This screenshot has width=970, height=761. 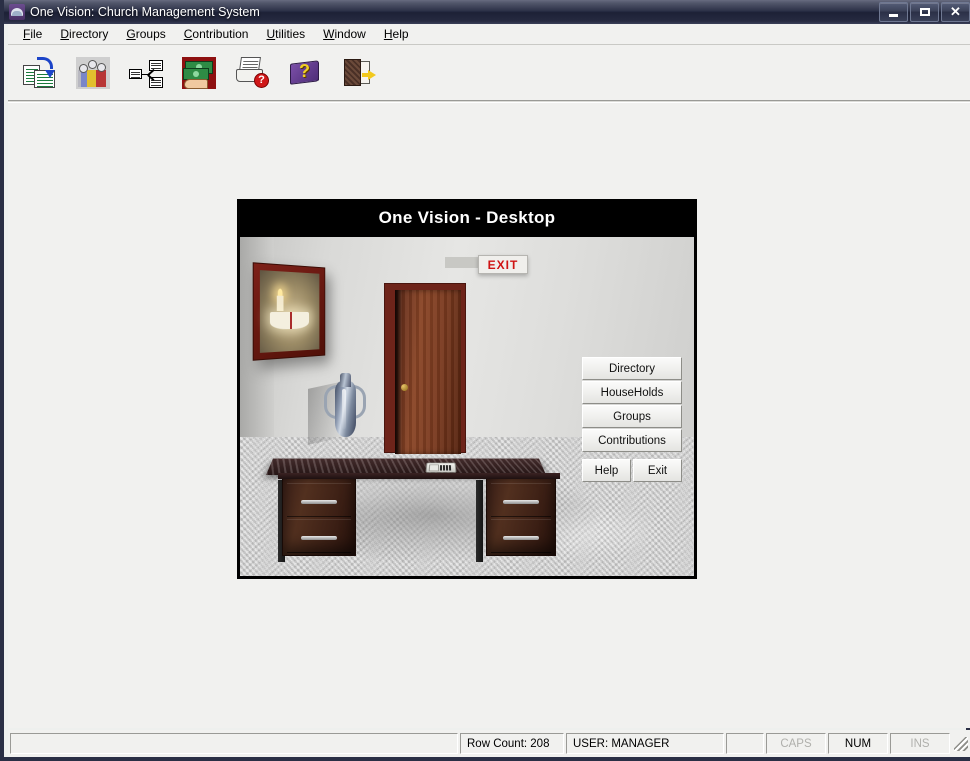 I want to click on toolbar-button-contributions, so click(x=199, y=73).